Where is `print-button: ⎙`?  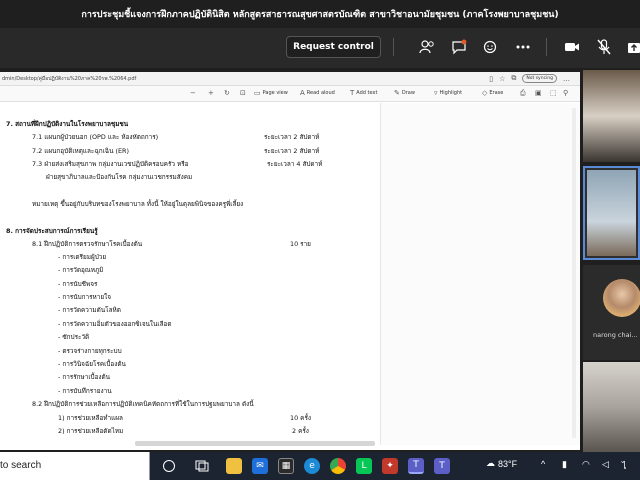 print-button: ⎙ is located at coordinates (523, 93).